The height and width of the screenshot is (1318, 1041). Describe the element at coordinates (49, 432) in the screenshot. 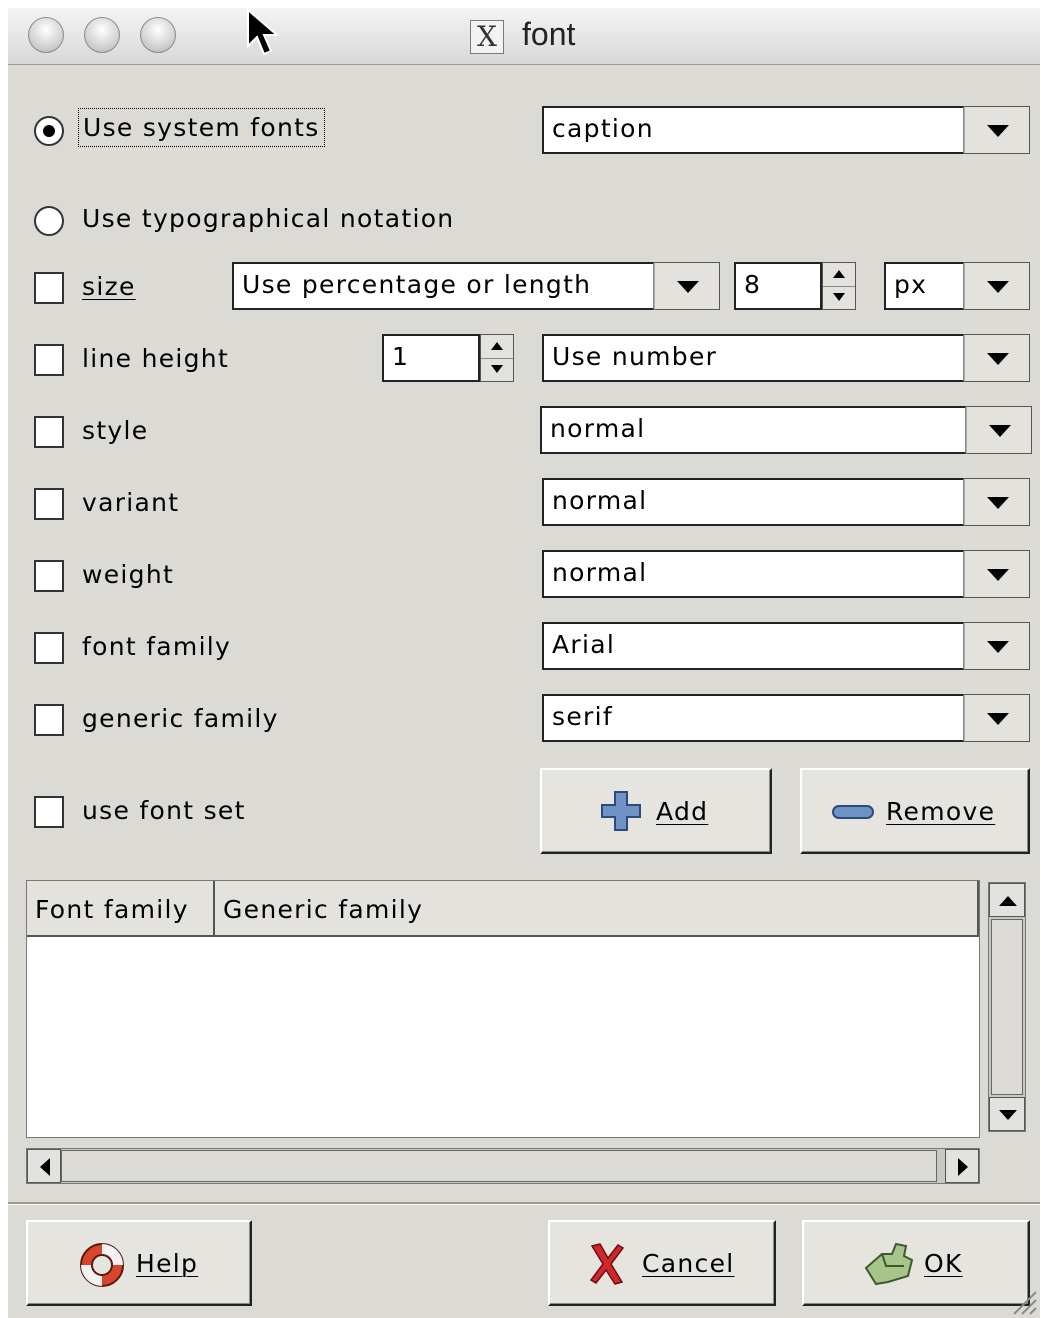

I see `style-checkbox` at that location.